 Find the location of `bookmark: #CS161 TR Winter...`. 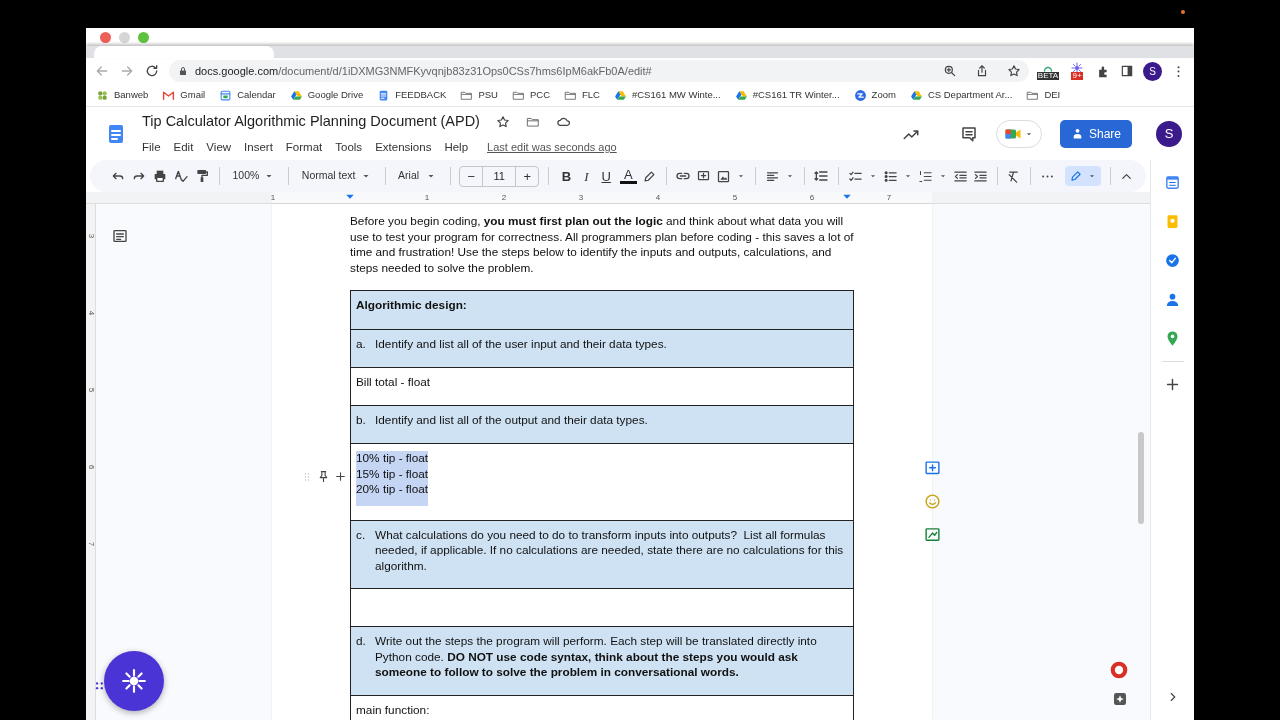

bookmark: #CS161 TR Winter... is located at coordinates (787, 95).